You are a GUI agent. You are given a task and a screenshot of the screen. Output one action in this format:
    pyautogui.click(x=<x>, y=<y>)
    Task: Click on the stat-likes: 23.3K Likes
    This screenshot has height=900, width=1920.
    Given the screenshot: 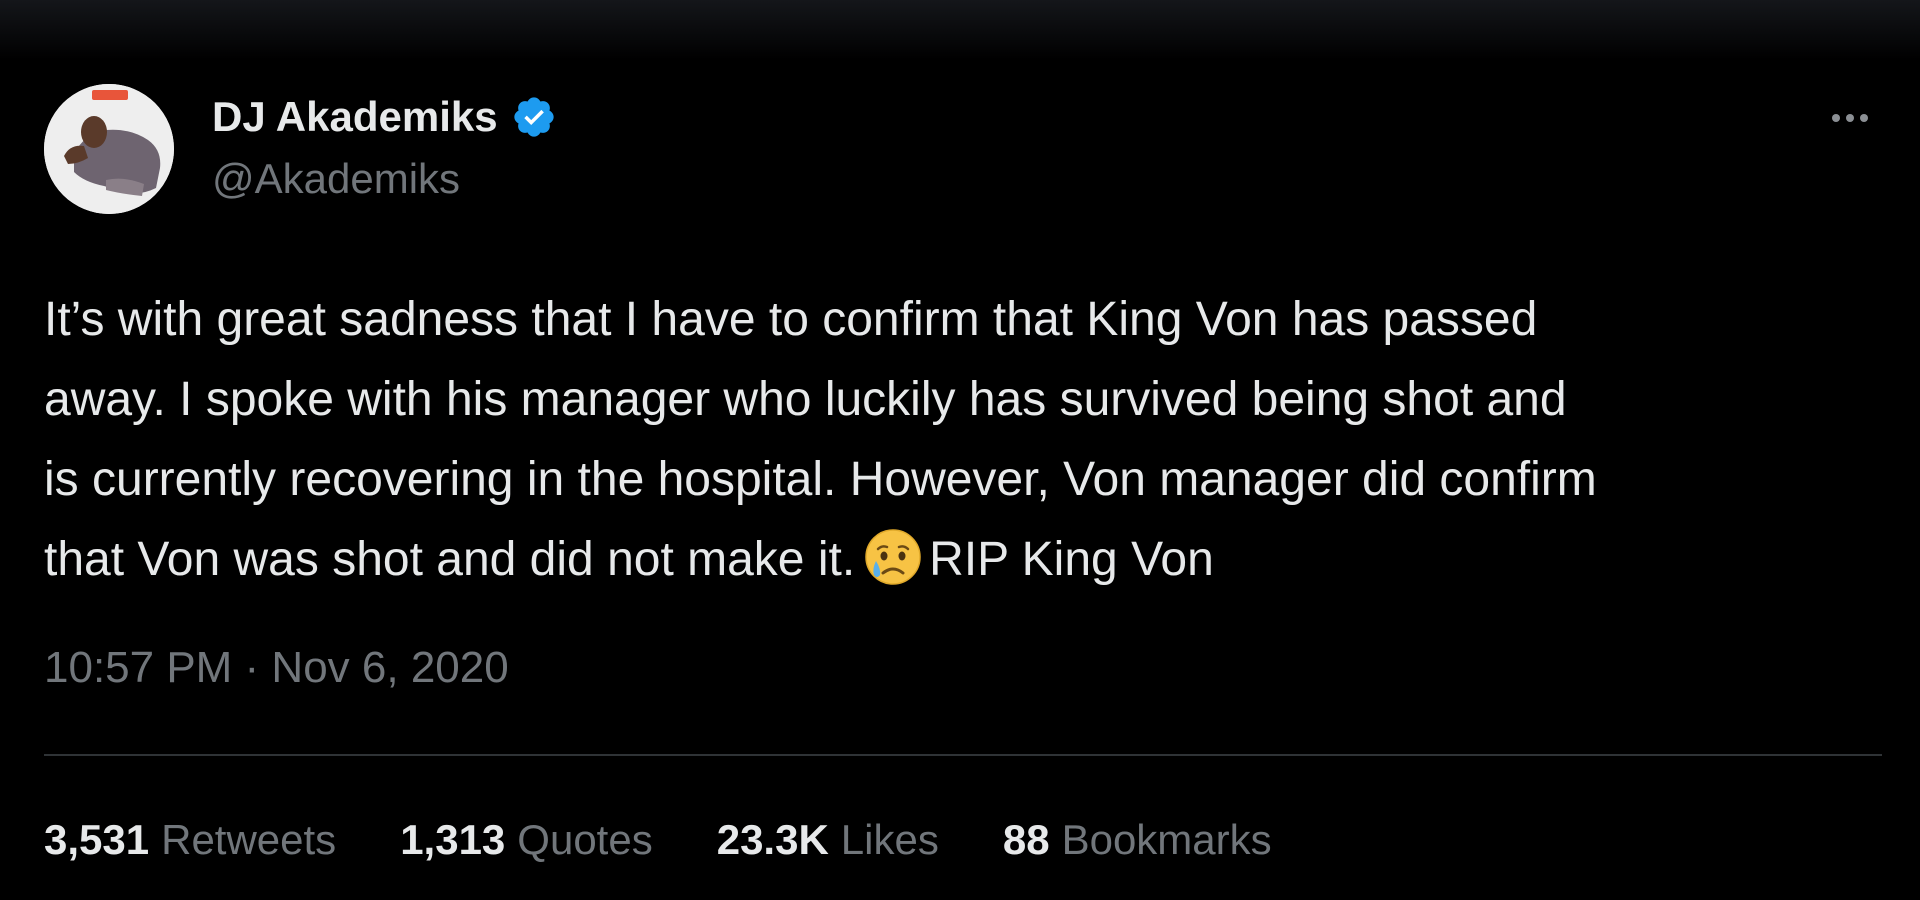 What is the action you would take?
    pyautogui.click(x=828, y=840)
    